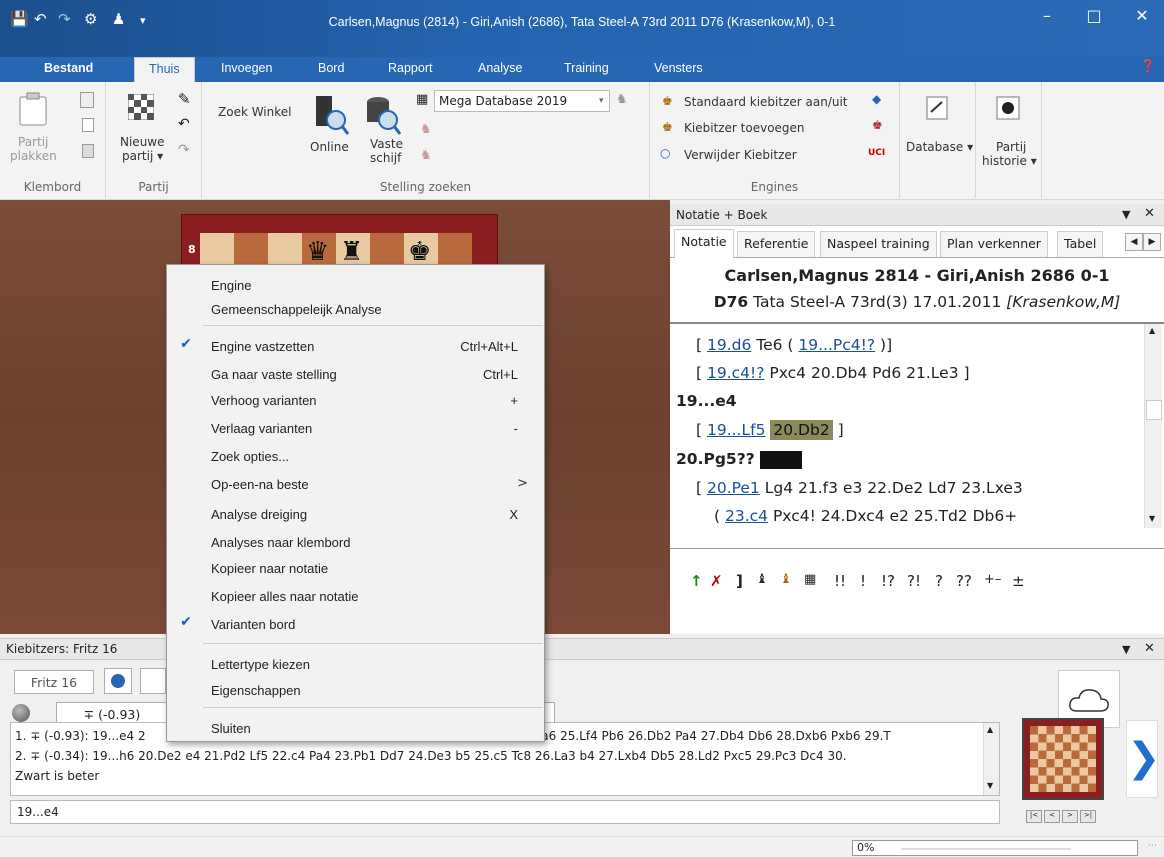 The height and width of the screenshot is (857, 1164). Describe the element at coordinates (863, 581) in the screenshot. I see `symbol-good: !` at that location.